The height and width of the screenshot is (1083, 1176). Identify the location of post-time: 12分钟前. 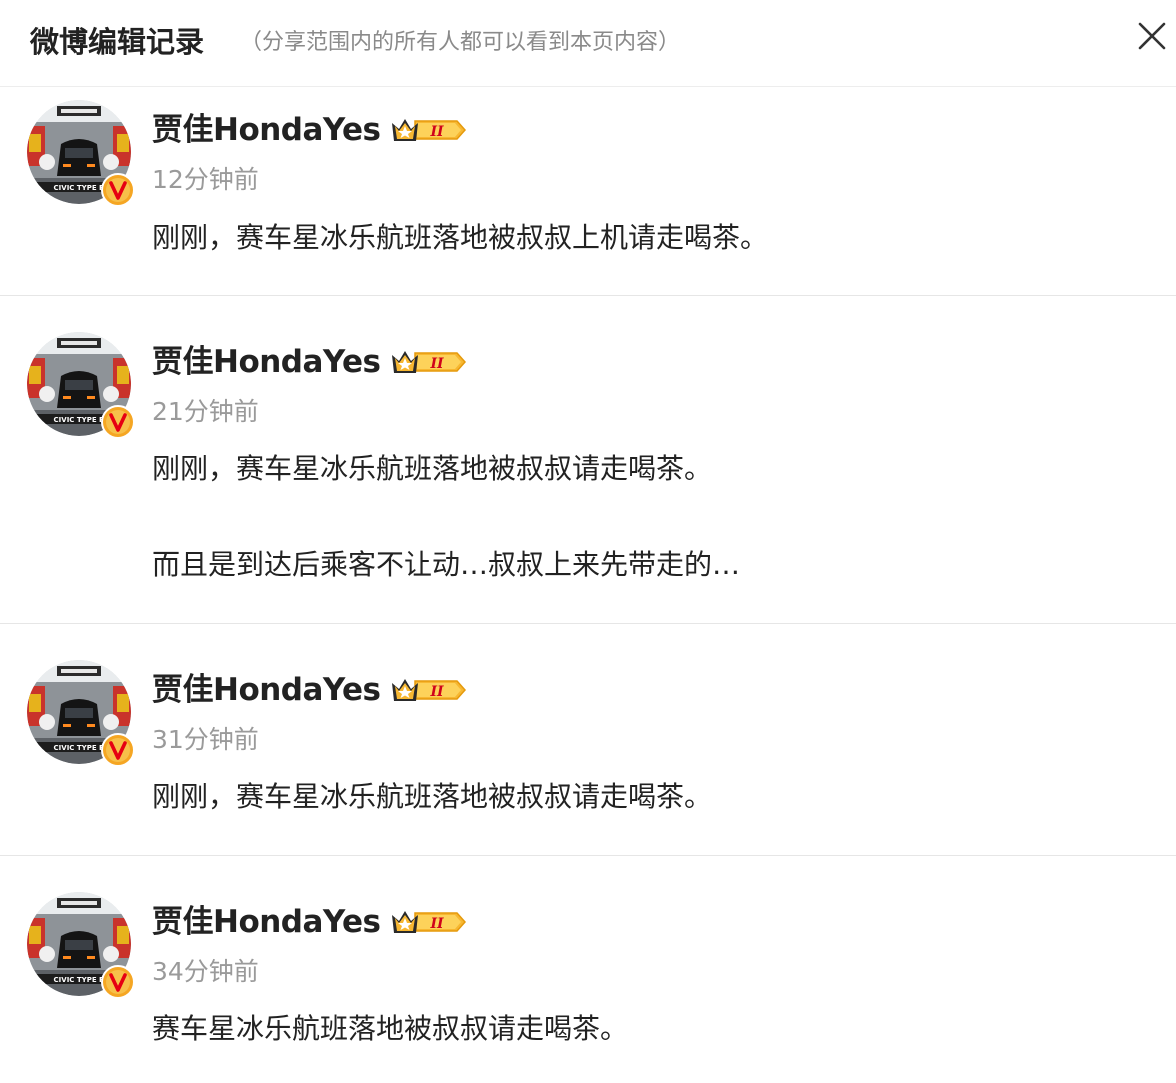
(205, 179).